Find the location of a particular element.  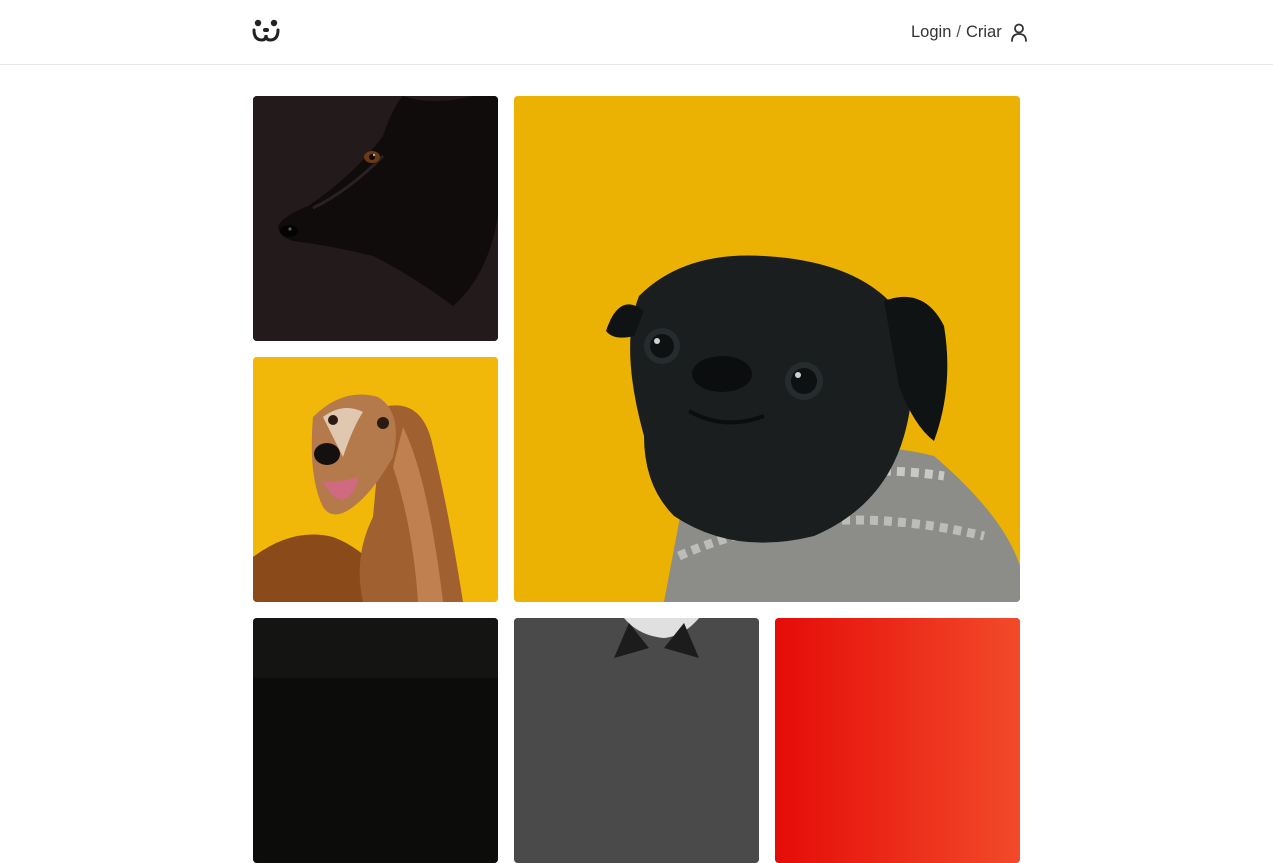

feed-photo-dark is located at coordinates (375, 740).